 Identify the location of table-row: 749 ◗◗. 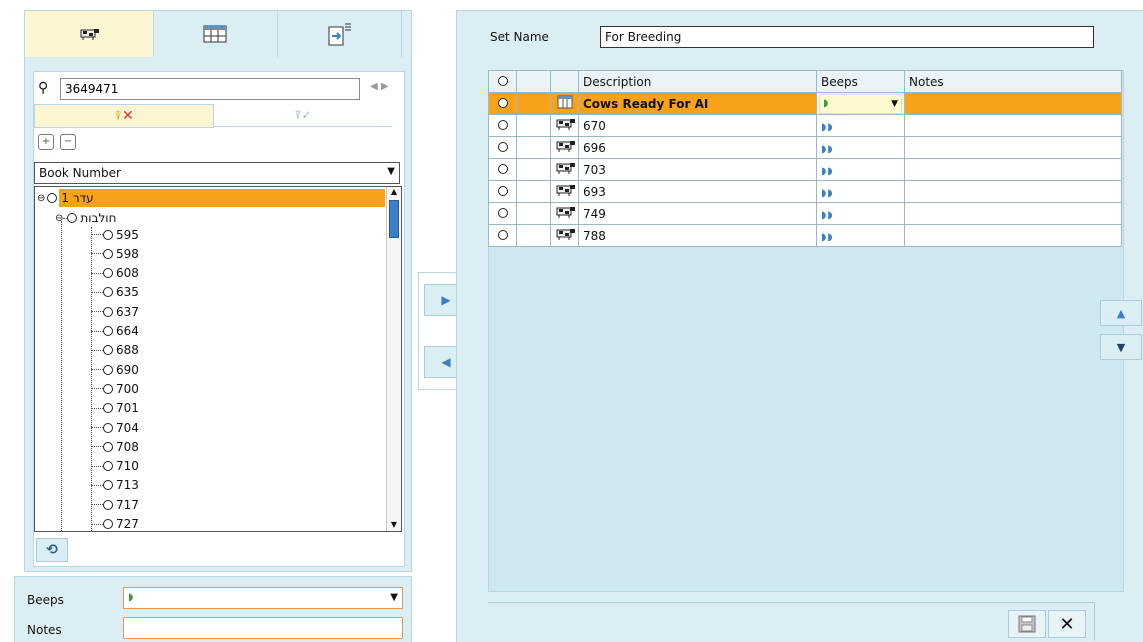
(805, 213).